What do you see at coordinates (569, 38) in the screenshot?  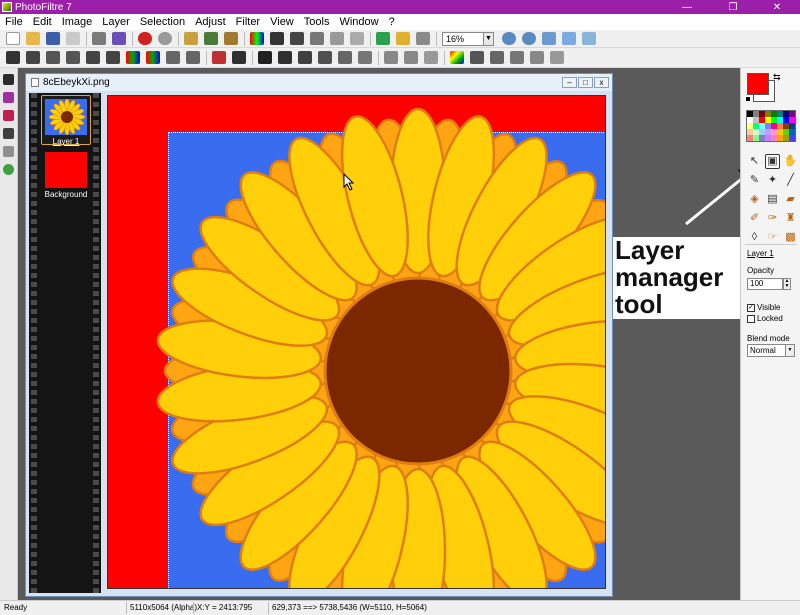 I see `fit-window-icon` at bounding box center [569, 38].